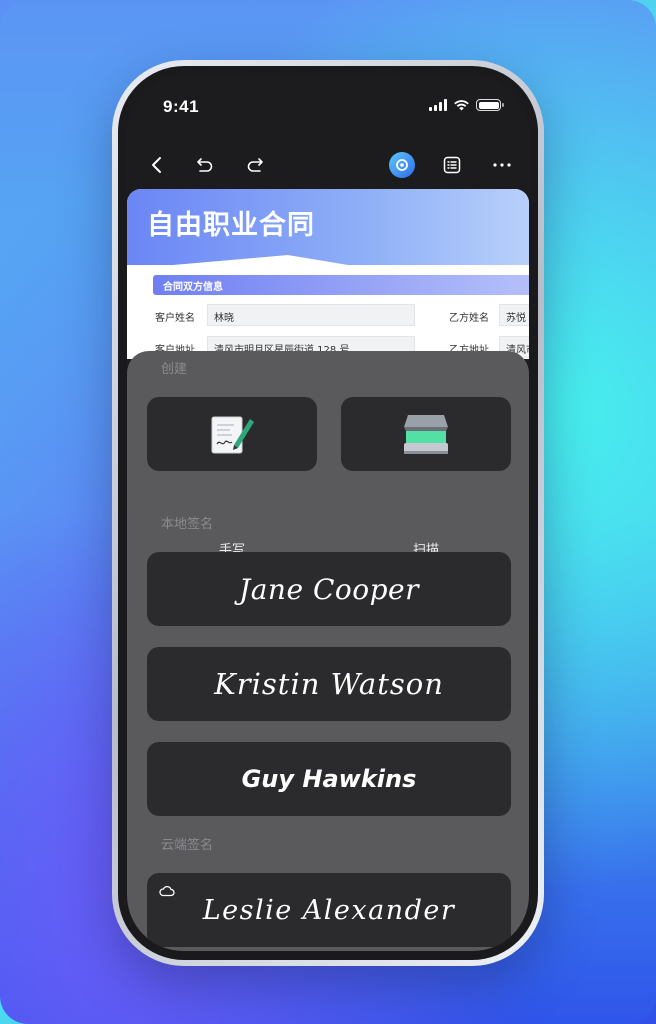  What do you see at coordinates (490, 105) in the screenshot?
I see `battery-icon` at bounding box center [490, 105].